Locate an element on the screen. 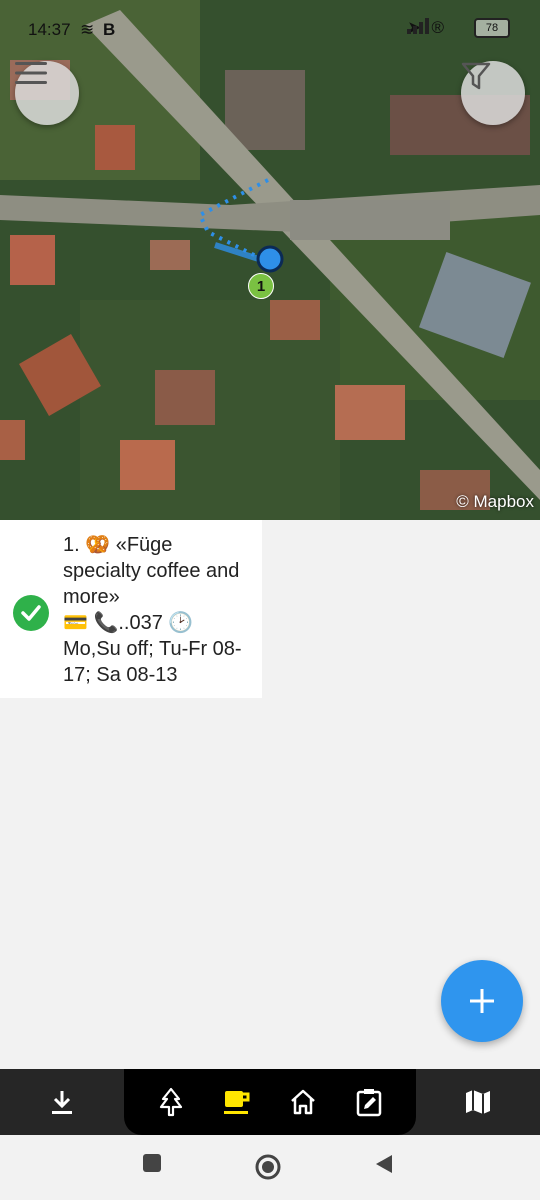  home-category-button is located at coordinates (303, 1102).